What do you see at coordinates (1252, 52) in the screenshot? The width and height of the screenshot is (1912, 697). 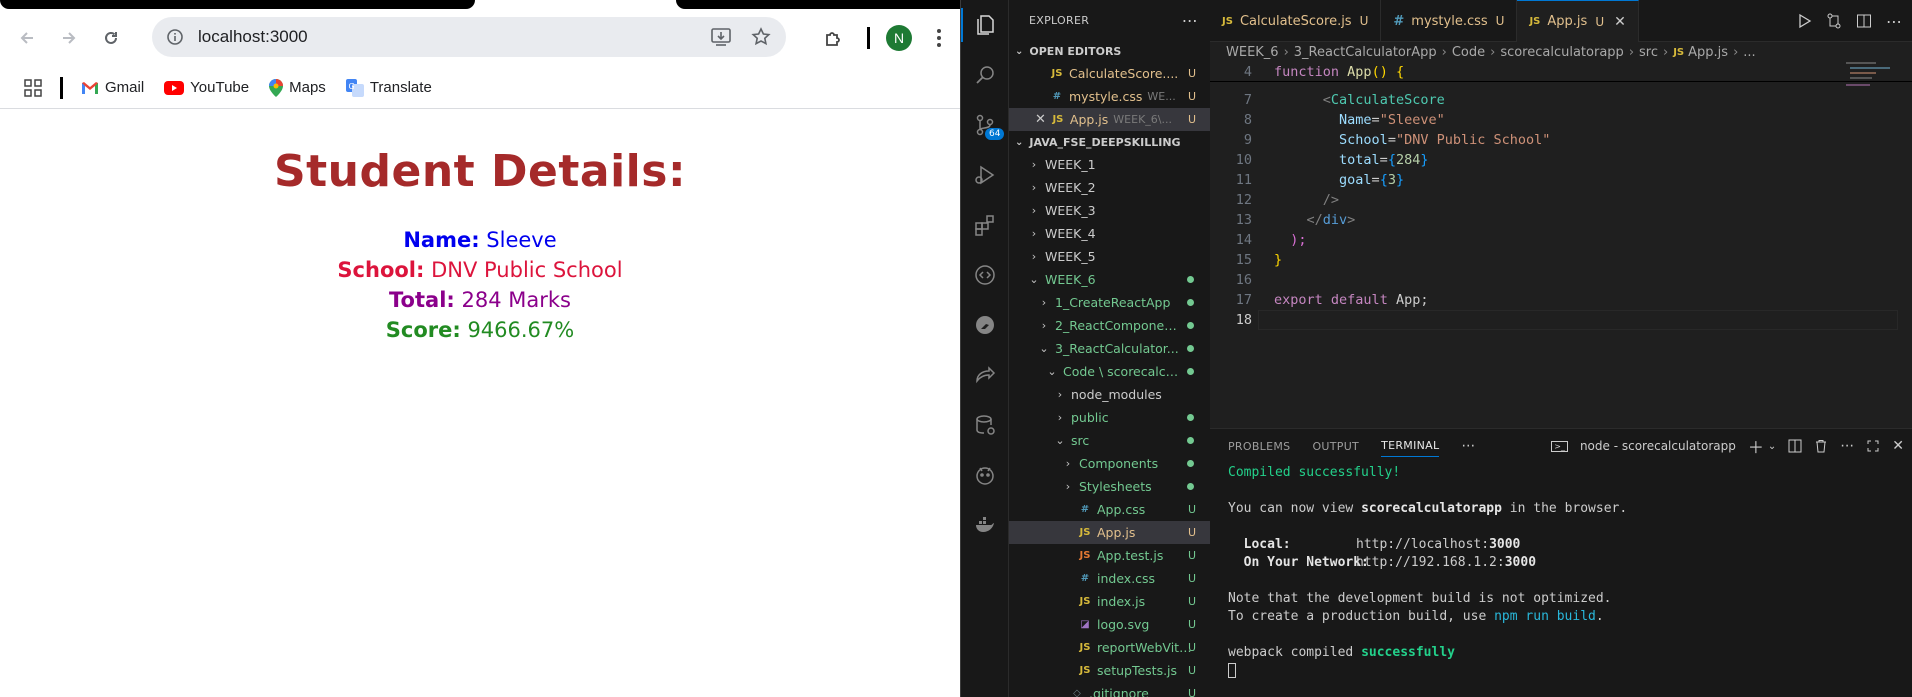 I see `breadcrumb-item: WEEK_6` at bounding box center [1252, 52].